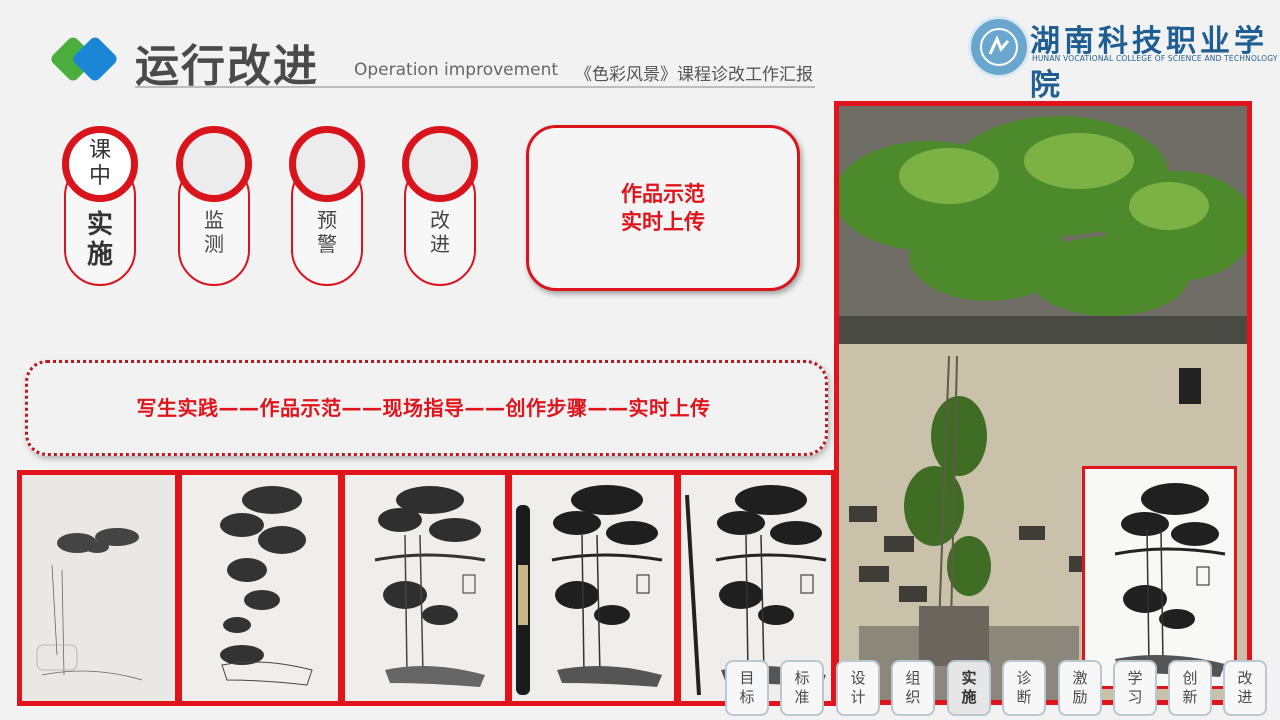 The image size is (1280, 720). Describe the element at coordinates (969, 688) in the screenshot. I see `nav-tab-implement: 实施` at that location.